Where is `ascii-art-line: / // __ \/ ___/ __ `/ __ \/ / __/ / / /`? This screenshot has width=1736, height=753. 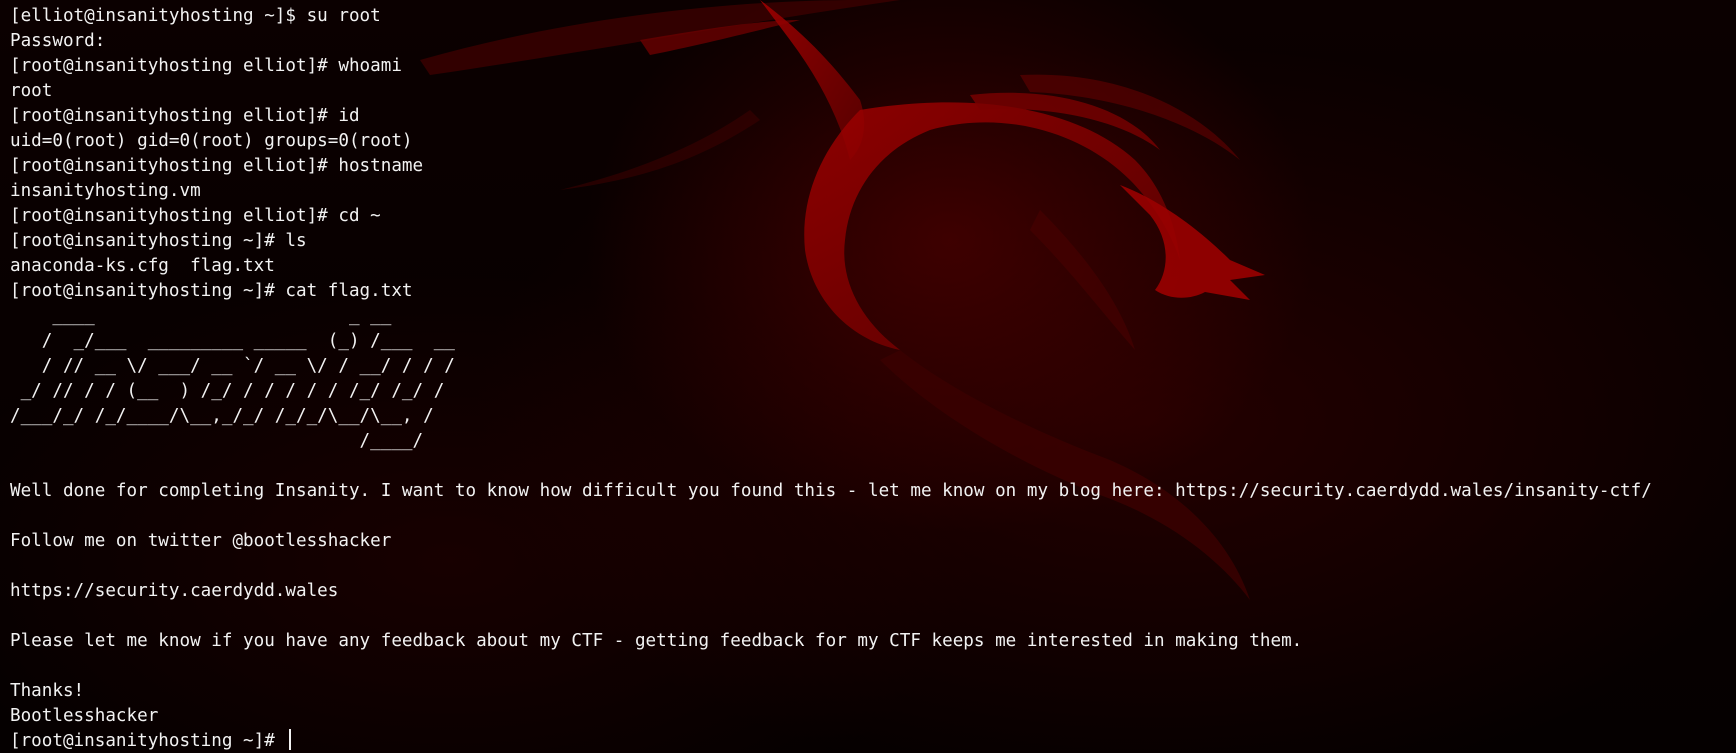 ascii-art-line: / // __ \/ ___/ __ `/ __ \/ / __/ / / / is located at coordinates (232, 366).